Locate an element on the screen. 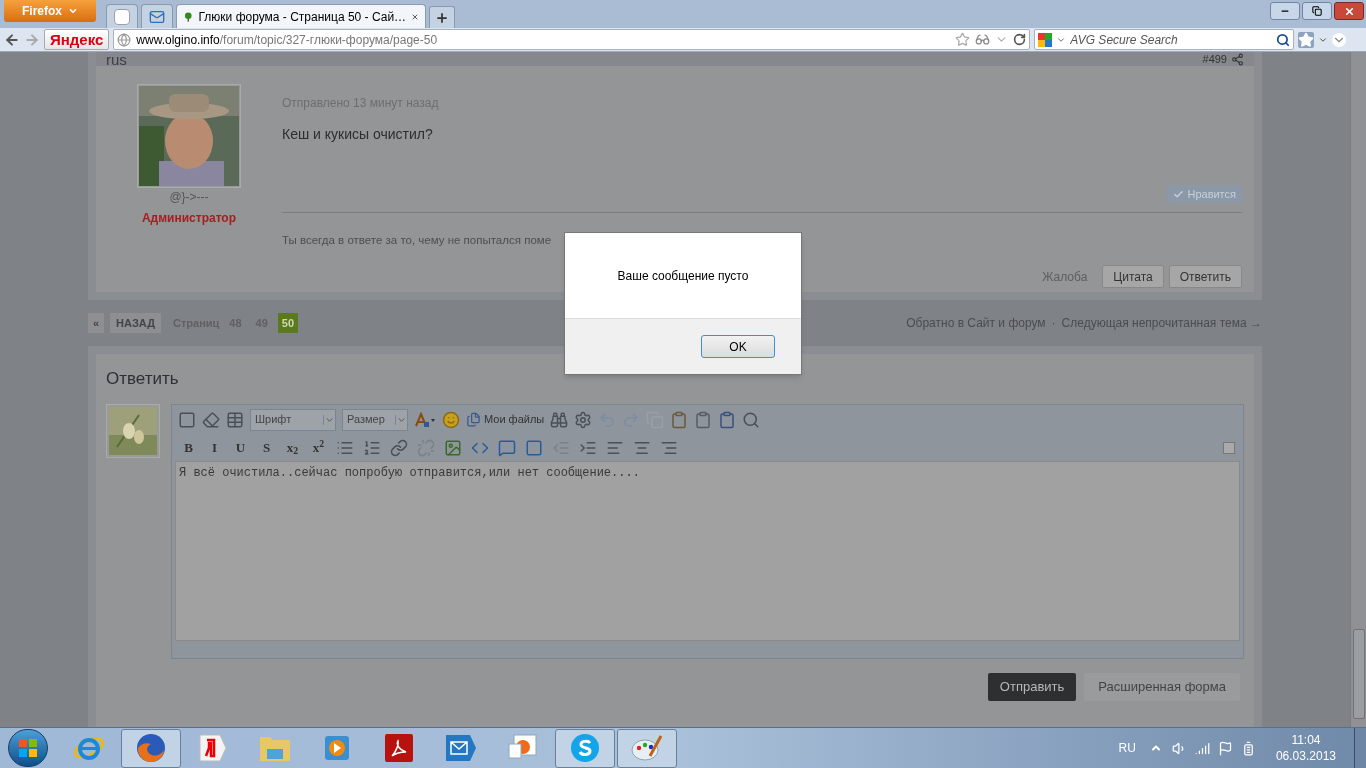 Image resolution: width=1366 pixels, height=768 pixels. yandex-button: Яндекс is located at coordinates (77, 39).